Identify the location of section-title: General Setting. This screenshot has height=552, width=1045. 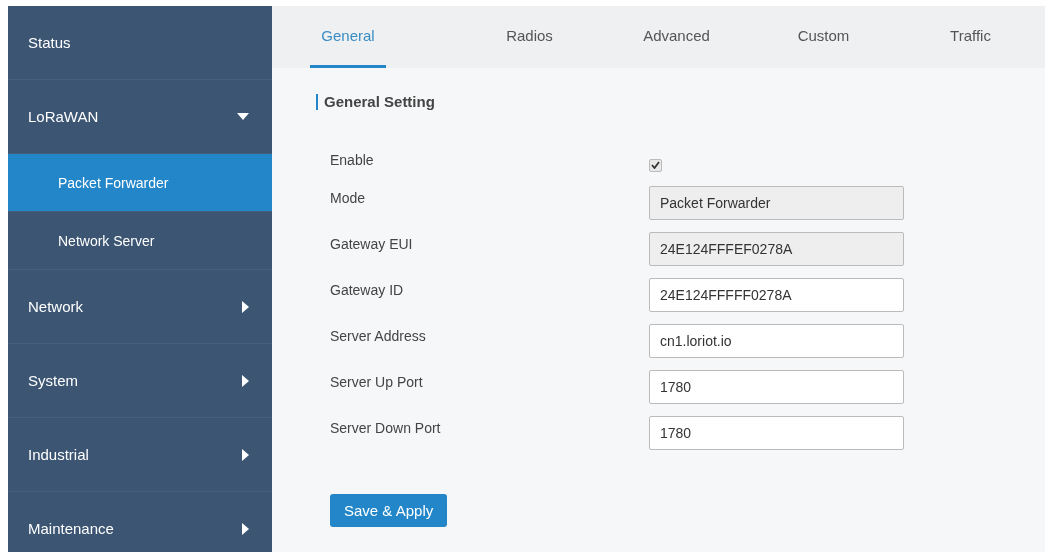
(680, 102).